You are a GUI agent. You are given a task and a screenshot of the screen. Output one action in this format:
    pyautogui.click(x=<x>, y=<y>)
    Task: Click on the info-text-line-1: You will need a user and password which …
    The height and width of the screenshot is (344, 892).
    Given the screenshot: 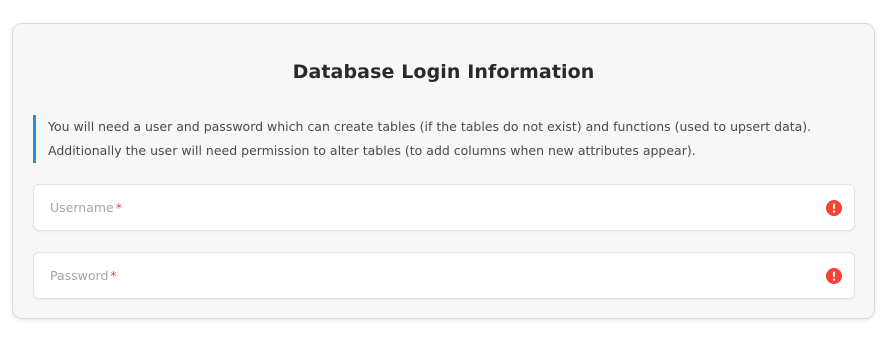 What is the action you would take?
    pyautogui.click(x=430, y=126)
    